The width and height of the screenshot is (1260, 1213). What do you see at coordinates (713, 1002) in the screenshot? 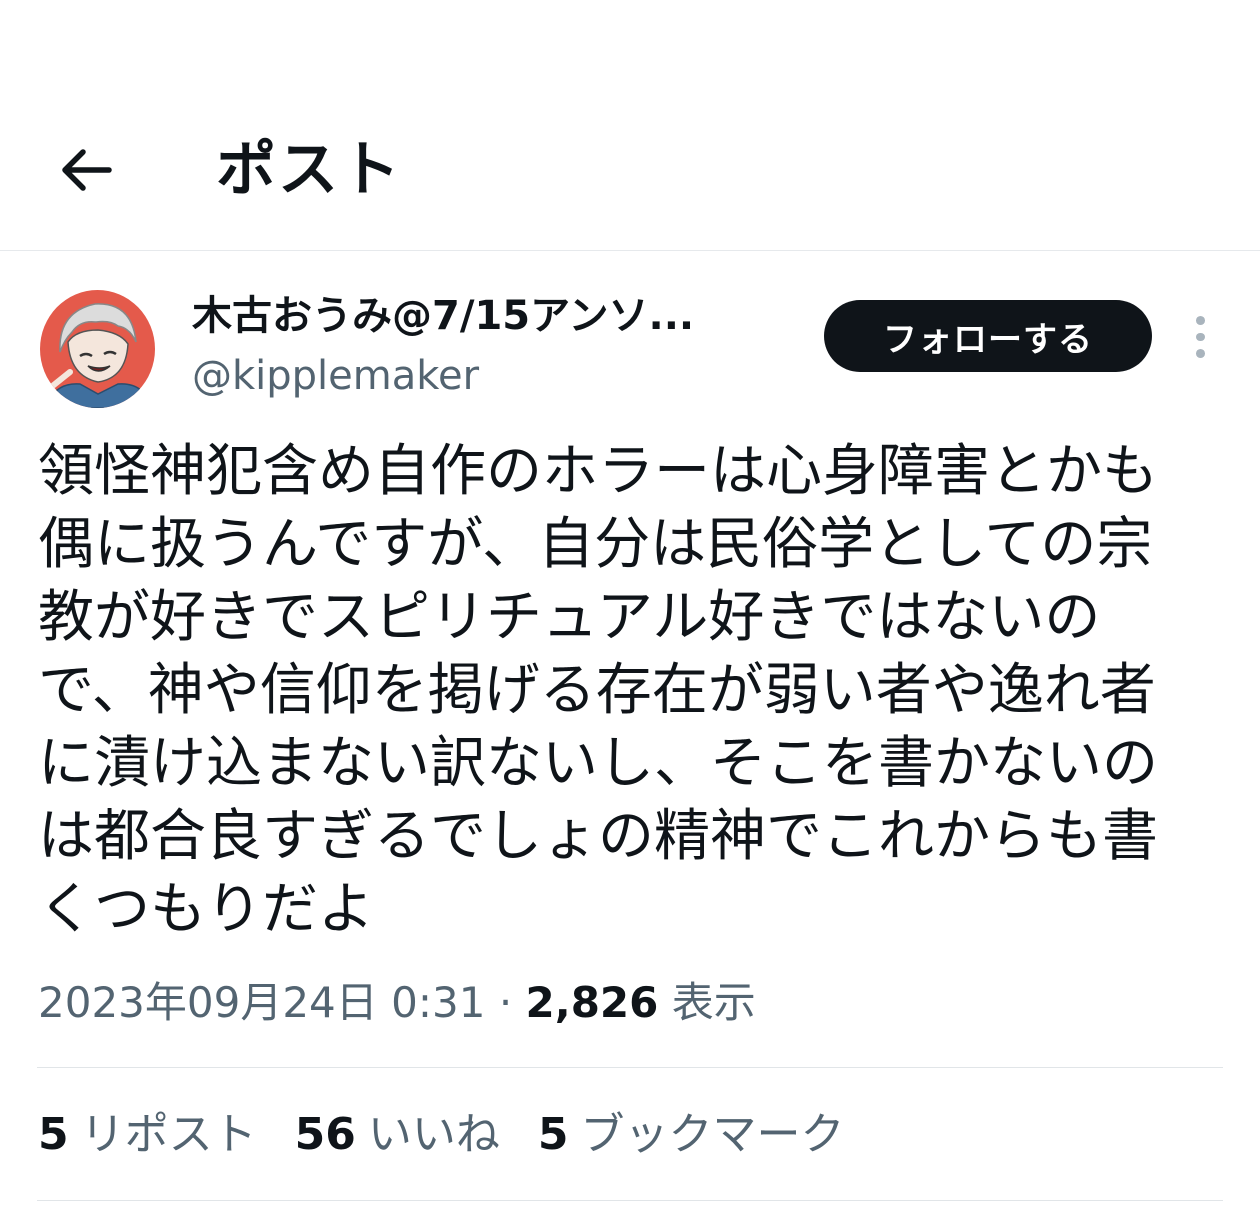
I see `view-label: 表示` at bounding box center [713, 1002].